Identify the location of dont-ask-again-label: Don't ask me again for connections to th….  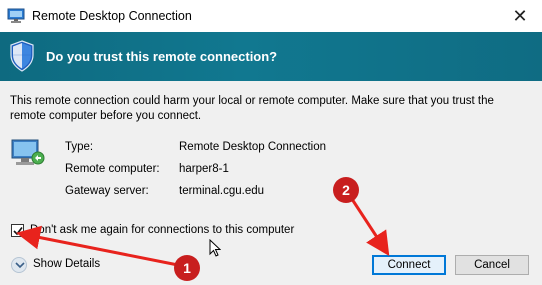
(162, 230).